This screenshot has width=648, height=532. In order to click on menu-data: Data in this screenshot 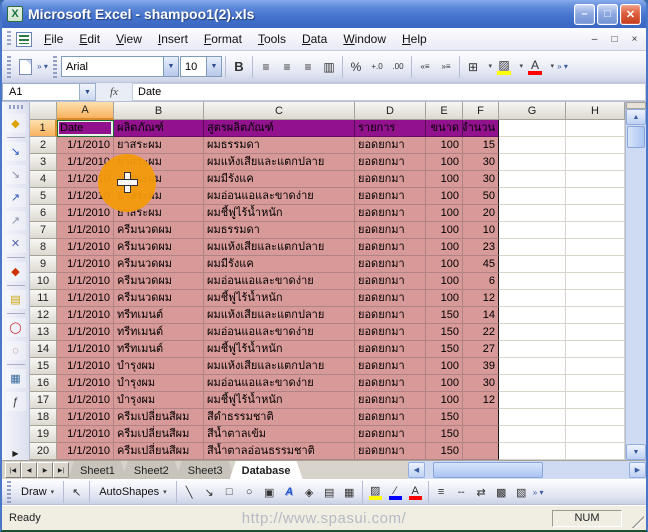, I will do `click(314, 39)`.